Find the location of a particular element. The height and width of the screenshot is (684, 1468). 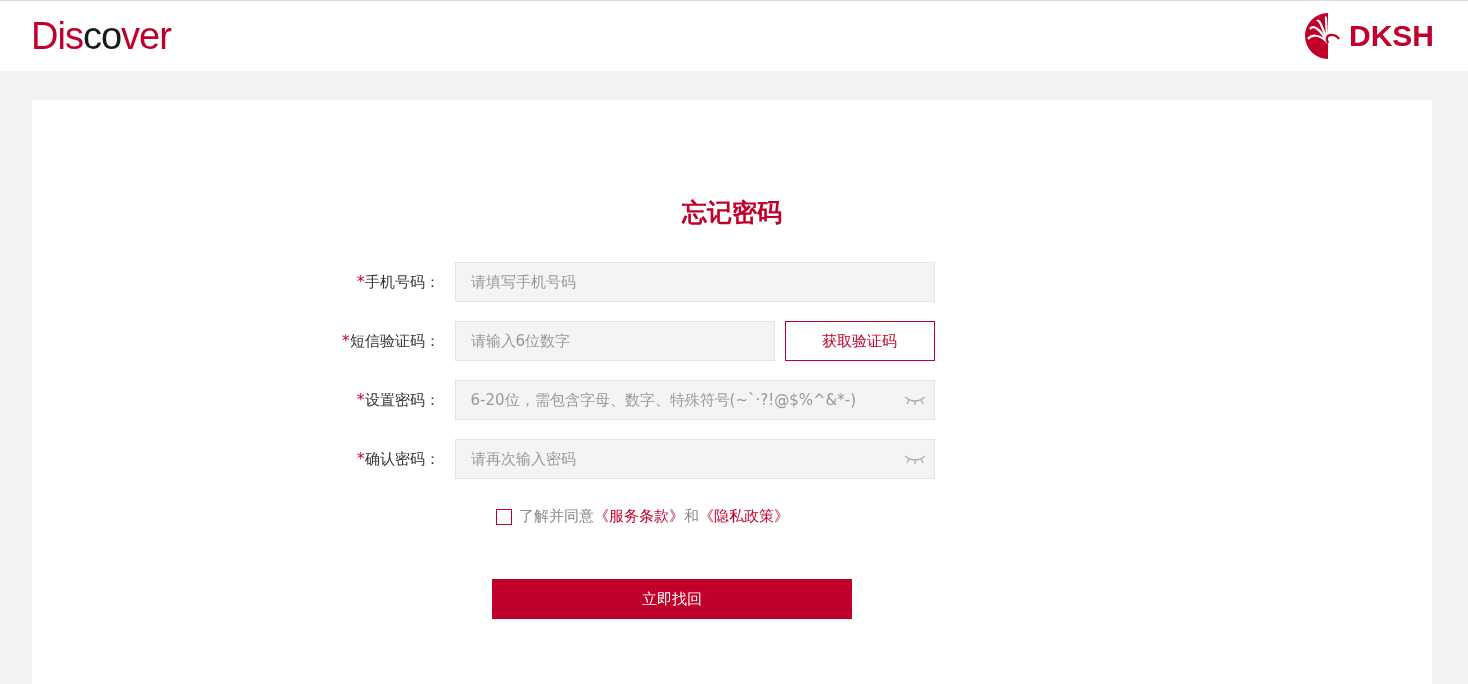

discover-logo: Discover is located at coordinates (101, 36).